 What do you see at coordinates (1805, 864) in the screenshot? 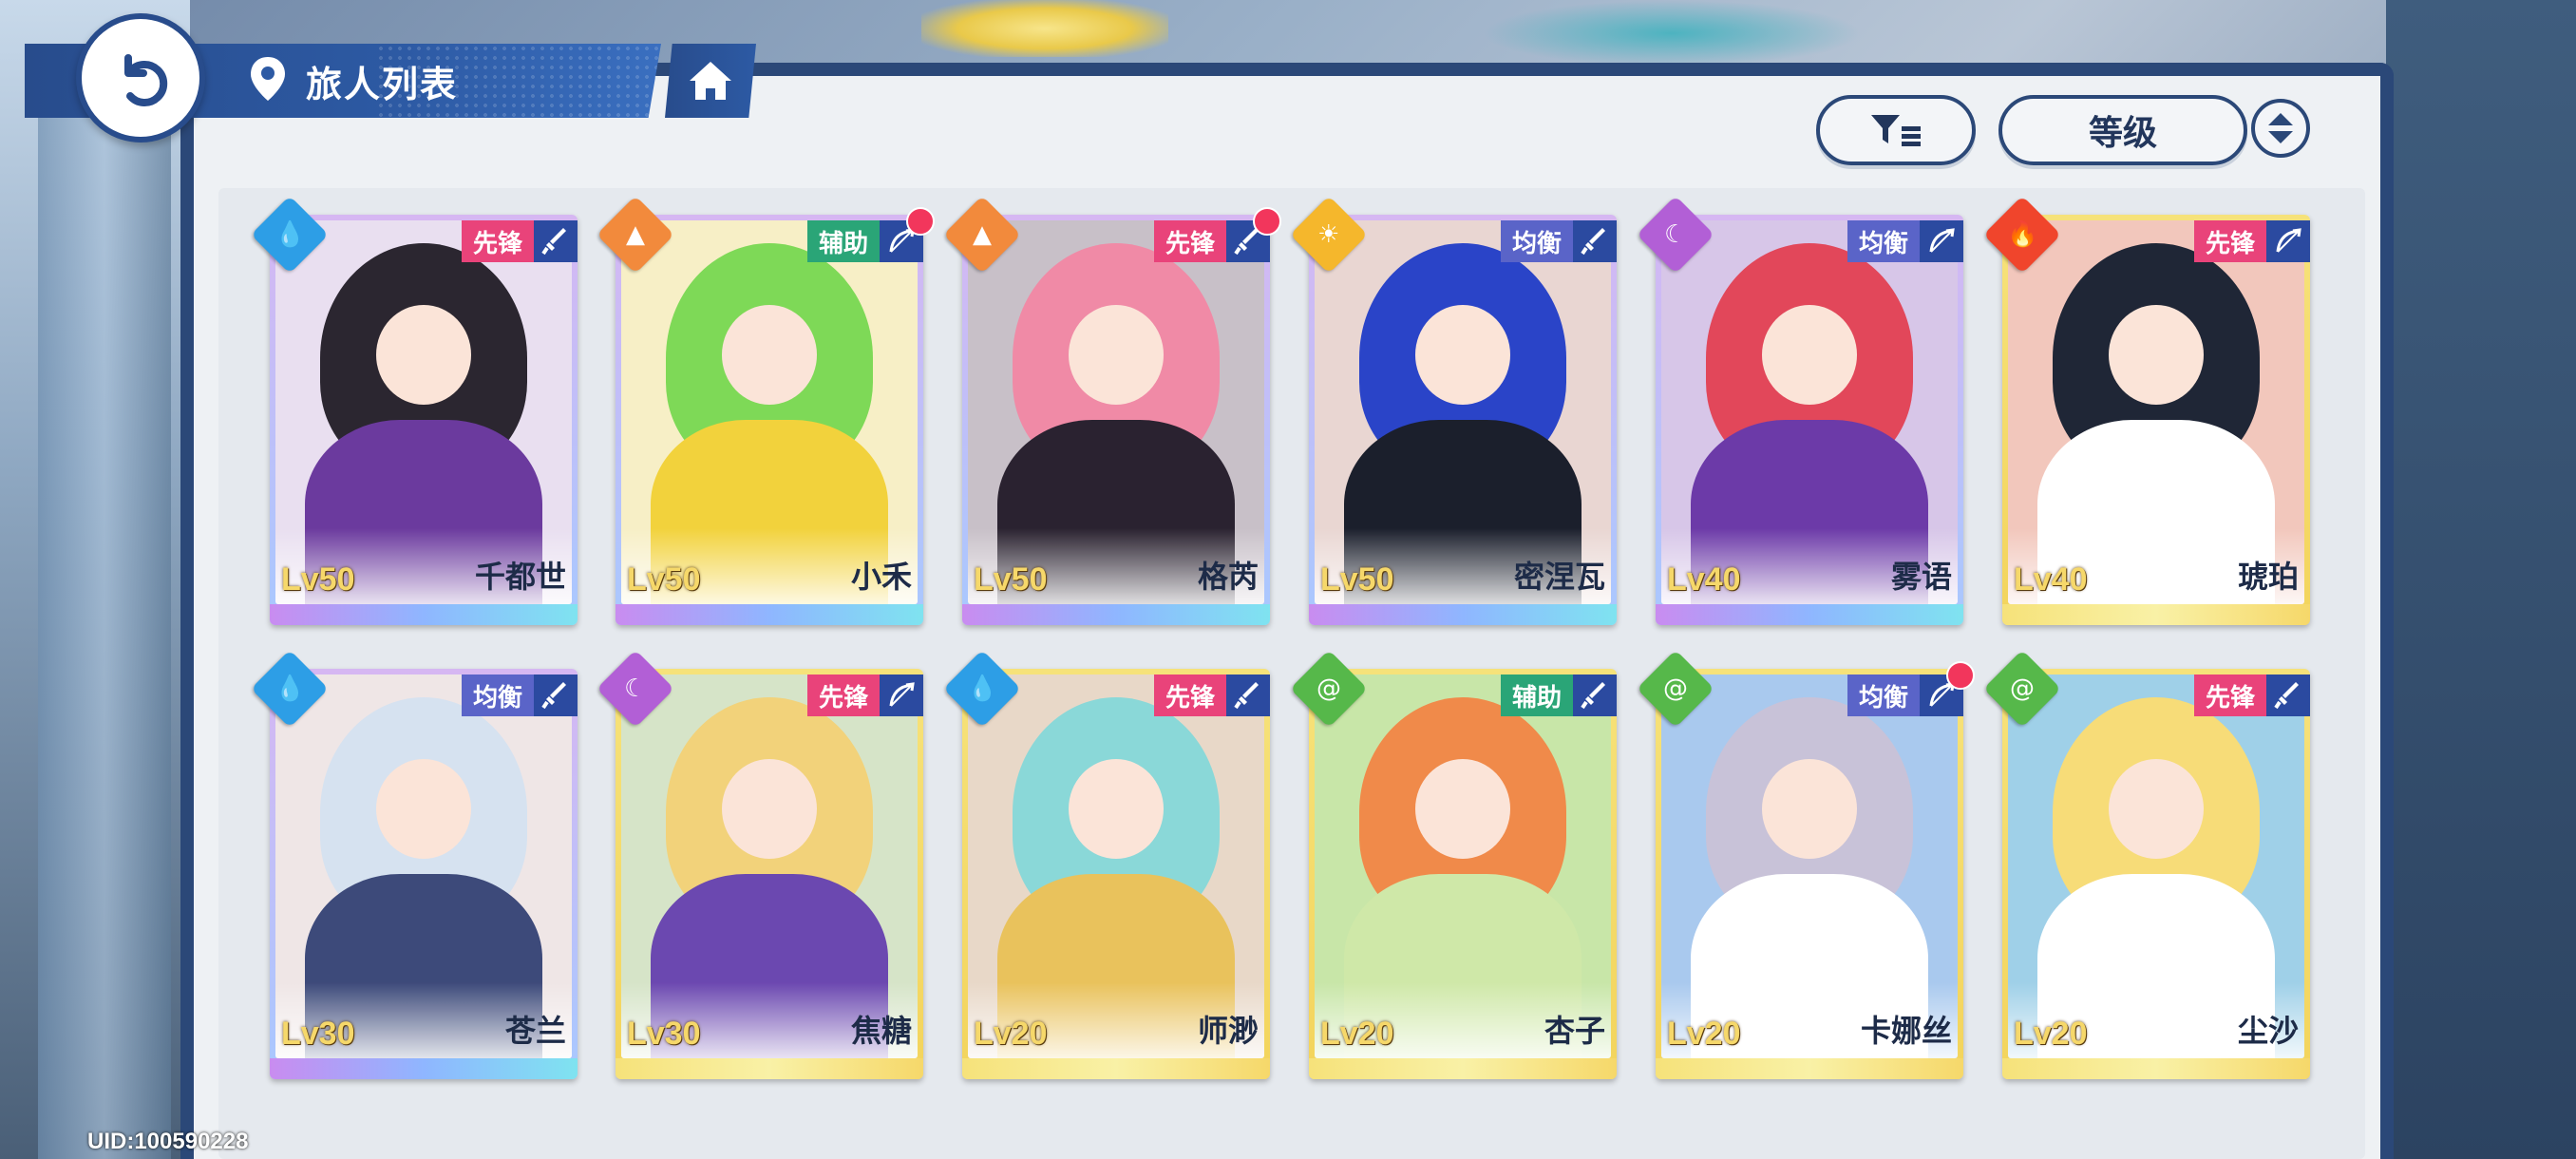
I see `traveler-card: Lv20 卡娜丝 均衡 @` at bounding box center [1805, 864].